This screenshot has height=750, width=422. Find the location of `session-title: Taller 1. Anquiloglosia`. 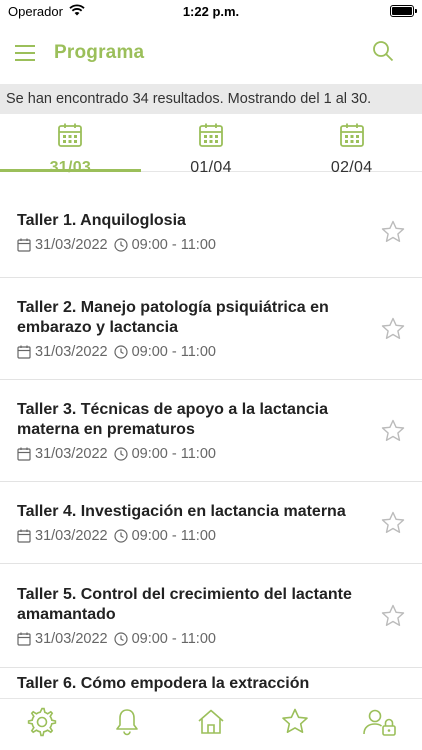

session-title: Taller 1. Anquiloglosia is located at coordinates (101, 220).